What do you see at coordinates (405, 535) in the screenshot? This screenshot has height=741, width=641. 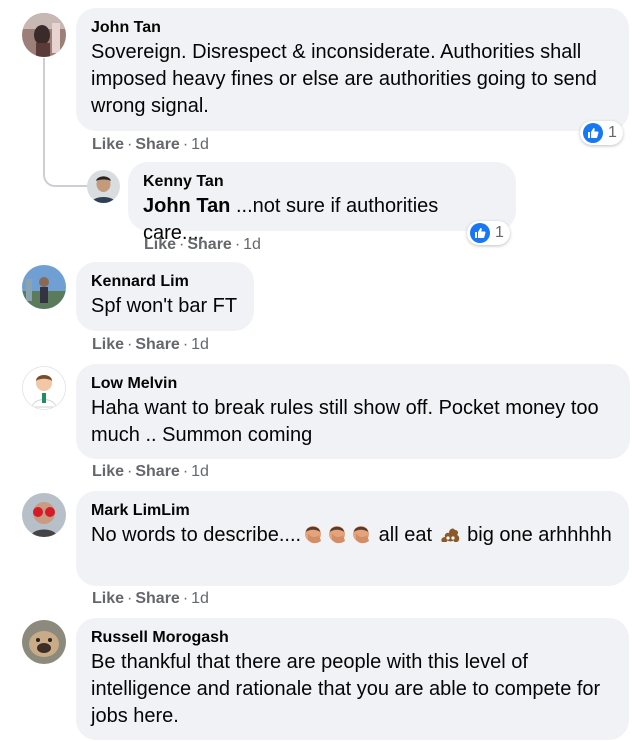 I see `comment-text-part: all eat` at bounding box center [405, 535].